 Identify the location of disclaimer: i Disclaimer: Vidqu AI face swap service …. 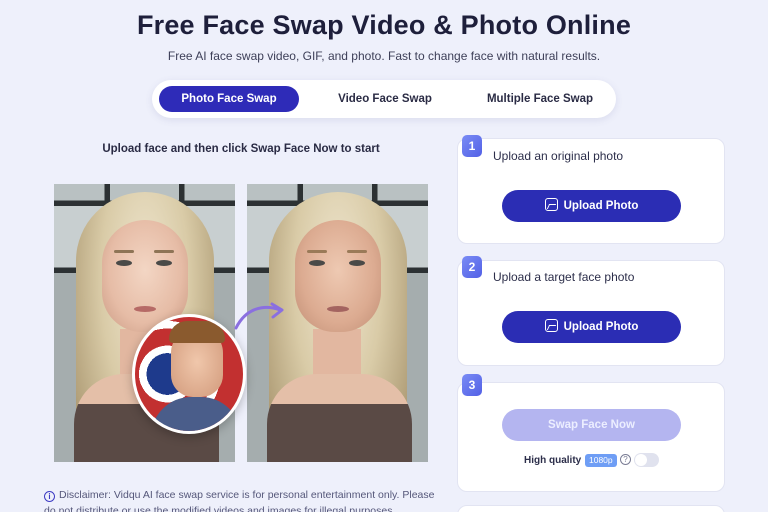
(239, 500).